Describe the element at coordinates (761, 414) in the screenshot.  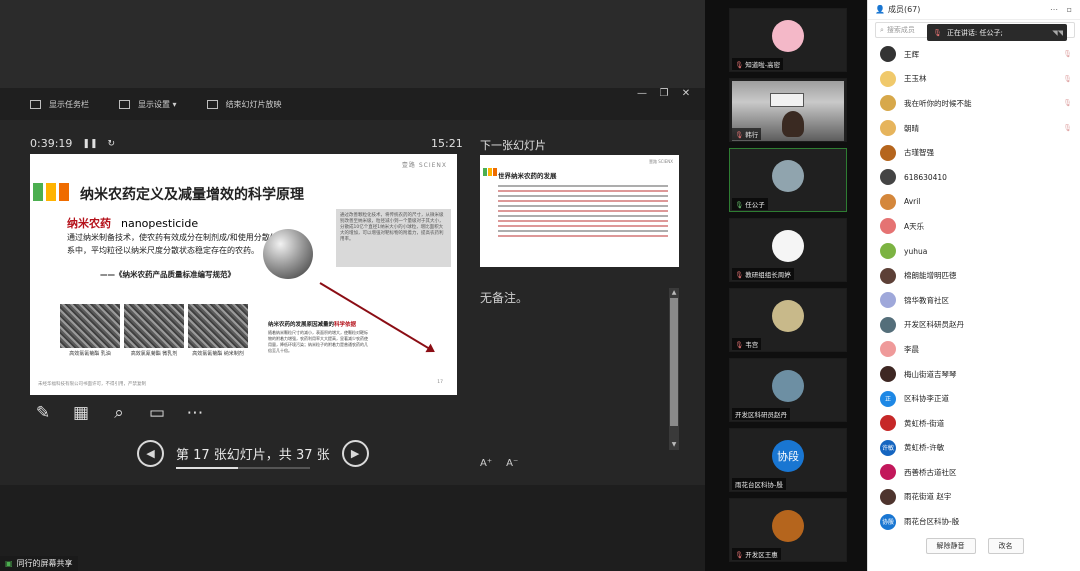
I see `participant-name: 开发区科研员赵丹` at that location.